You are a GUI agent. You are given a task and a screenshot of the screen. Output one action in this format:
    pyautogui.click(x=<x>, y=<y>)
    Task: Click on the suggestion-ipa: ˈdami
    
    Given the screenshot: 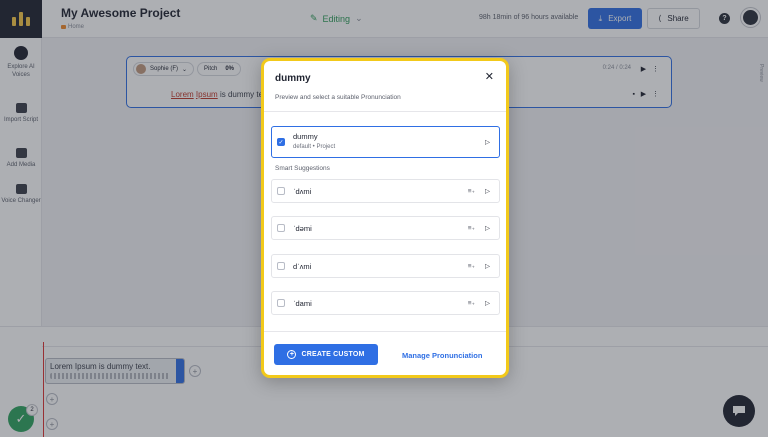 What is the action you would take?
    pyautogui.click(x=302, y=303)
    